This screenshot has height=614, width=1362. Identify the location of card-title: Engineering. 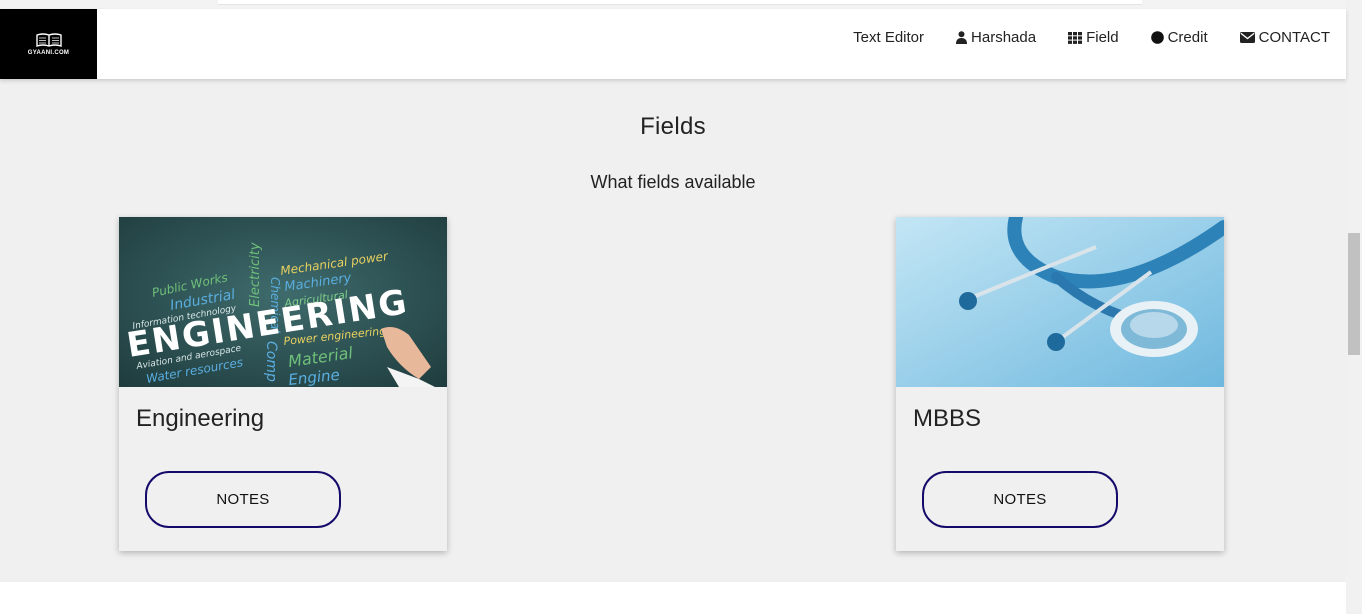
(200, 418).